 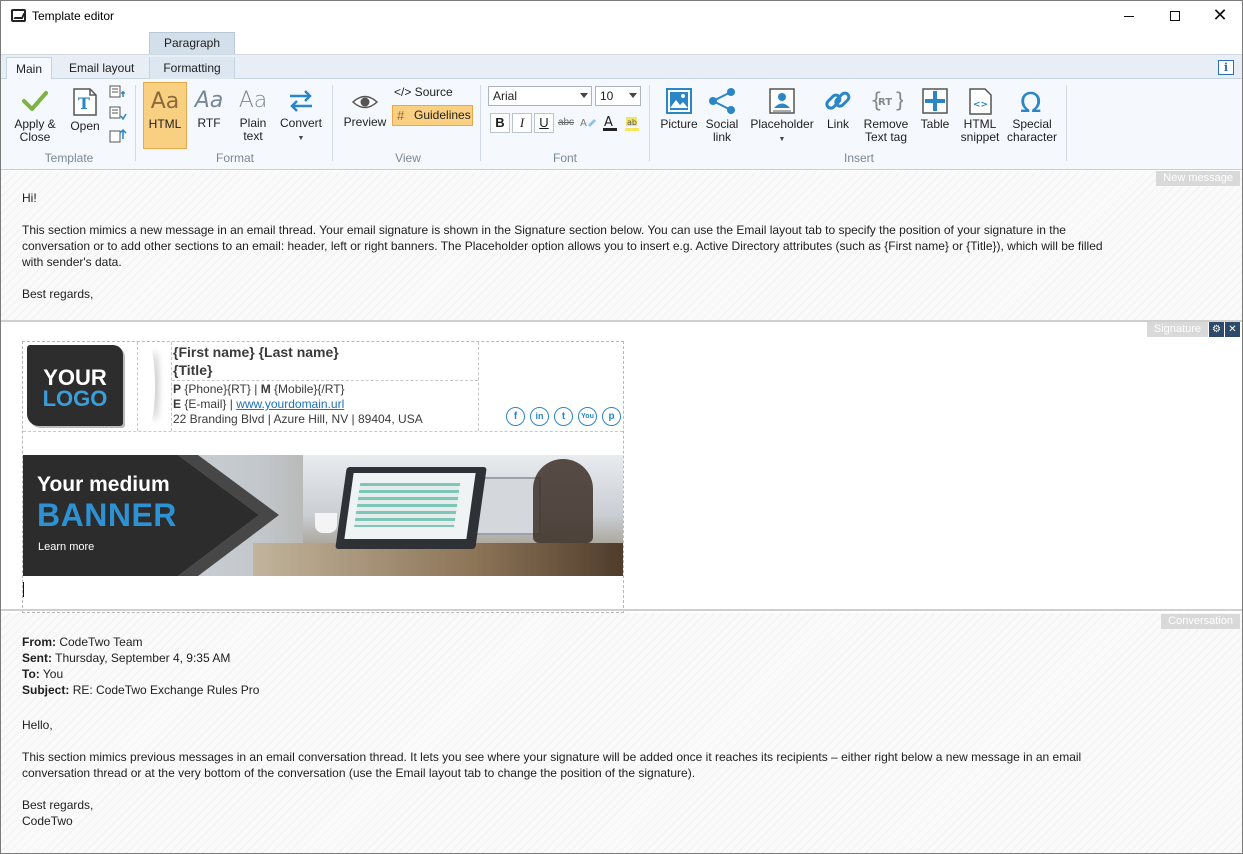 What do you see at coordinates (782, 116) in the screenshot?
I see `insert-placeholder-button: Placeholder ▼` at bounding box center [782, 116].